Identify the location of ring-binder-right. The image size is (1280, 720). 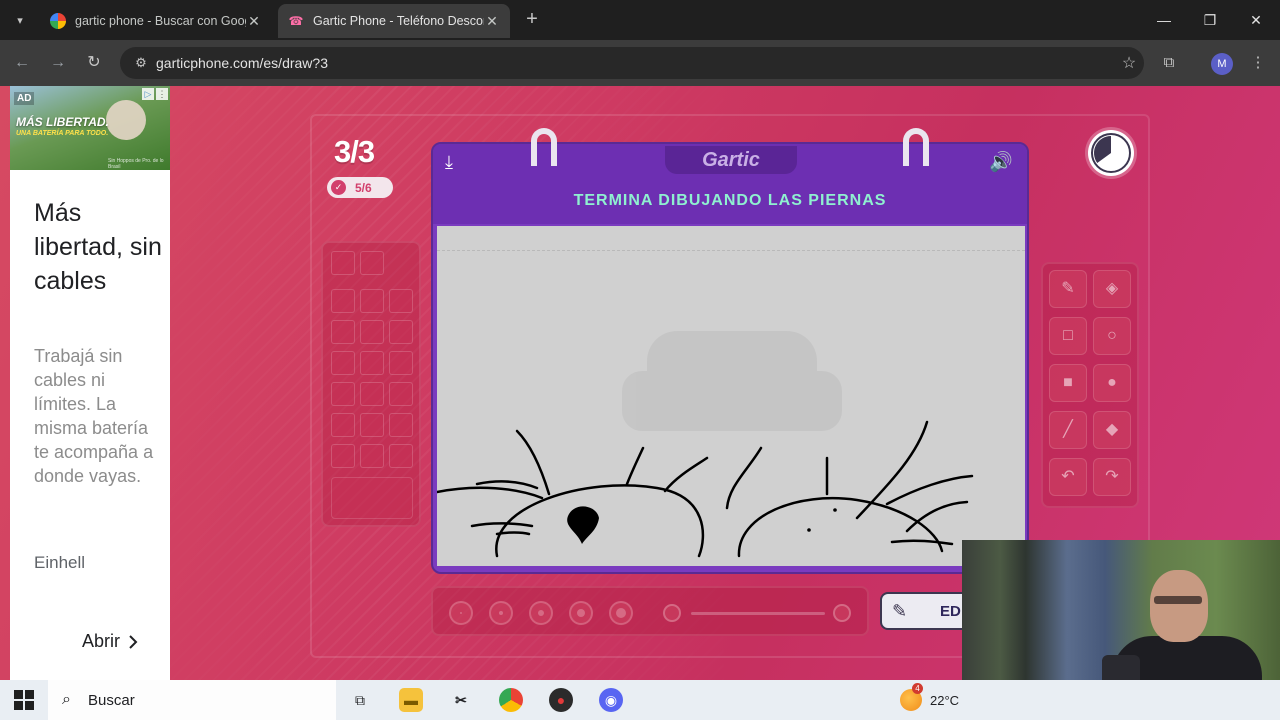
(916, 147).